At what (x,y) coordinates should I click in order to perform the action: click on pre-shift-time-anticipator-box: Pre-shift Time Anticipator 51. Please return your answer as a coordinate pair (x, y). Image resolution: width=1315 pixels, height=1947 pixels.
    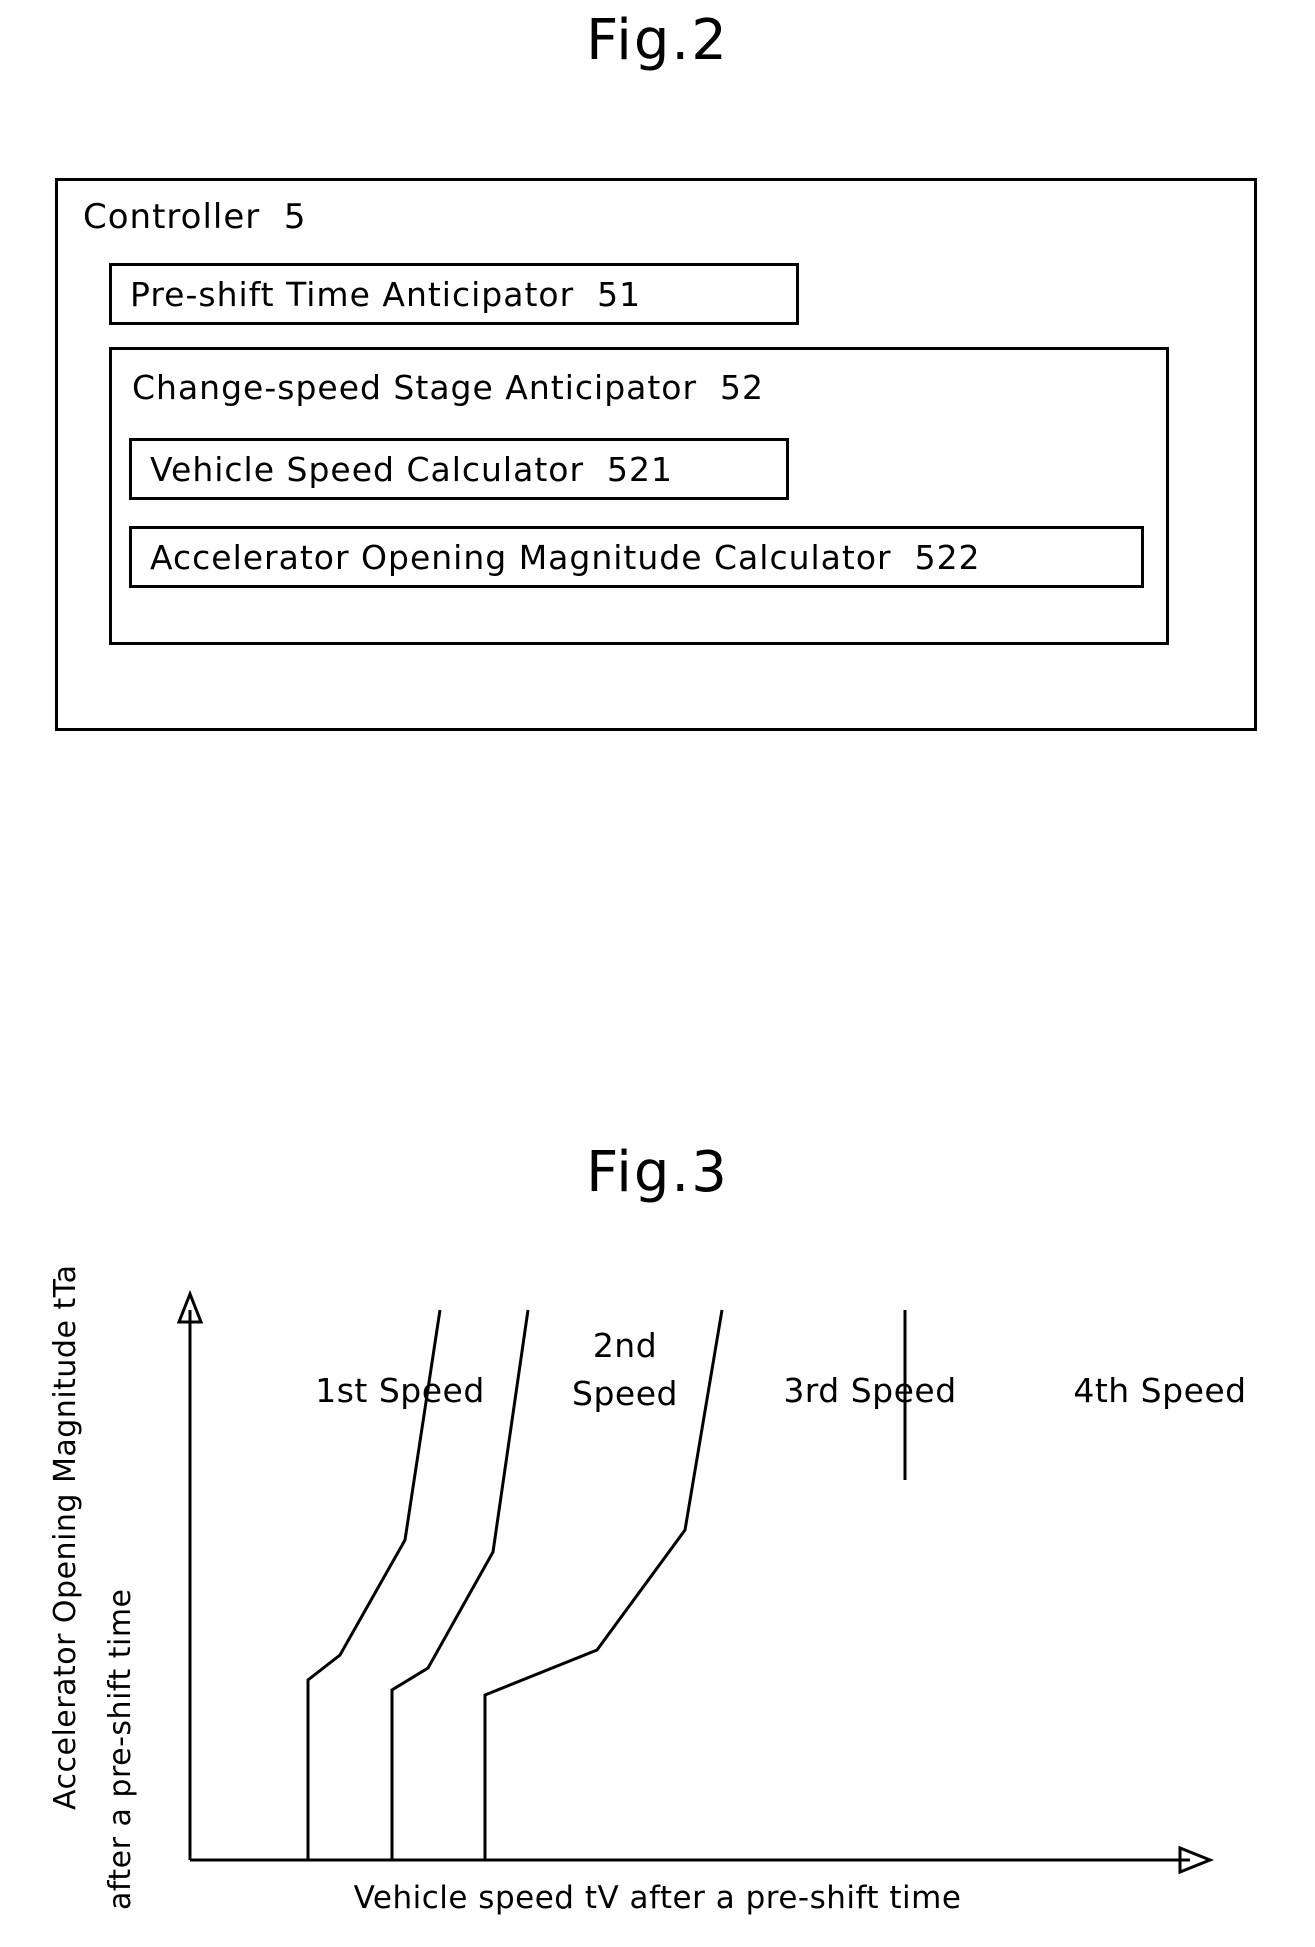
    Looking at the image, I should click on (454, 294).